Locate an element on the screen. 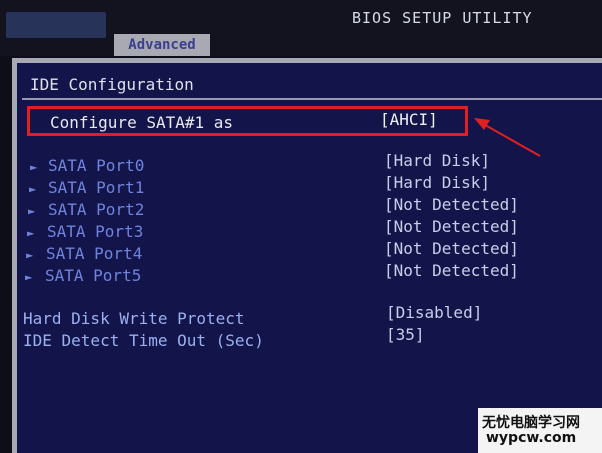  watermark-url: wypcw.com is located at coordinates (531, 438).